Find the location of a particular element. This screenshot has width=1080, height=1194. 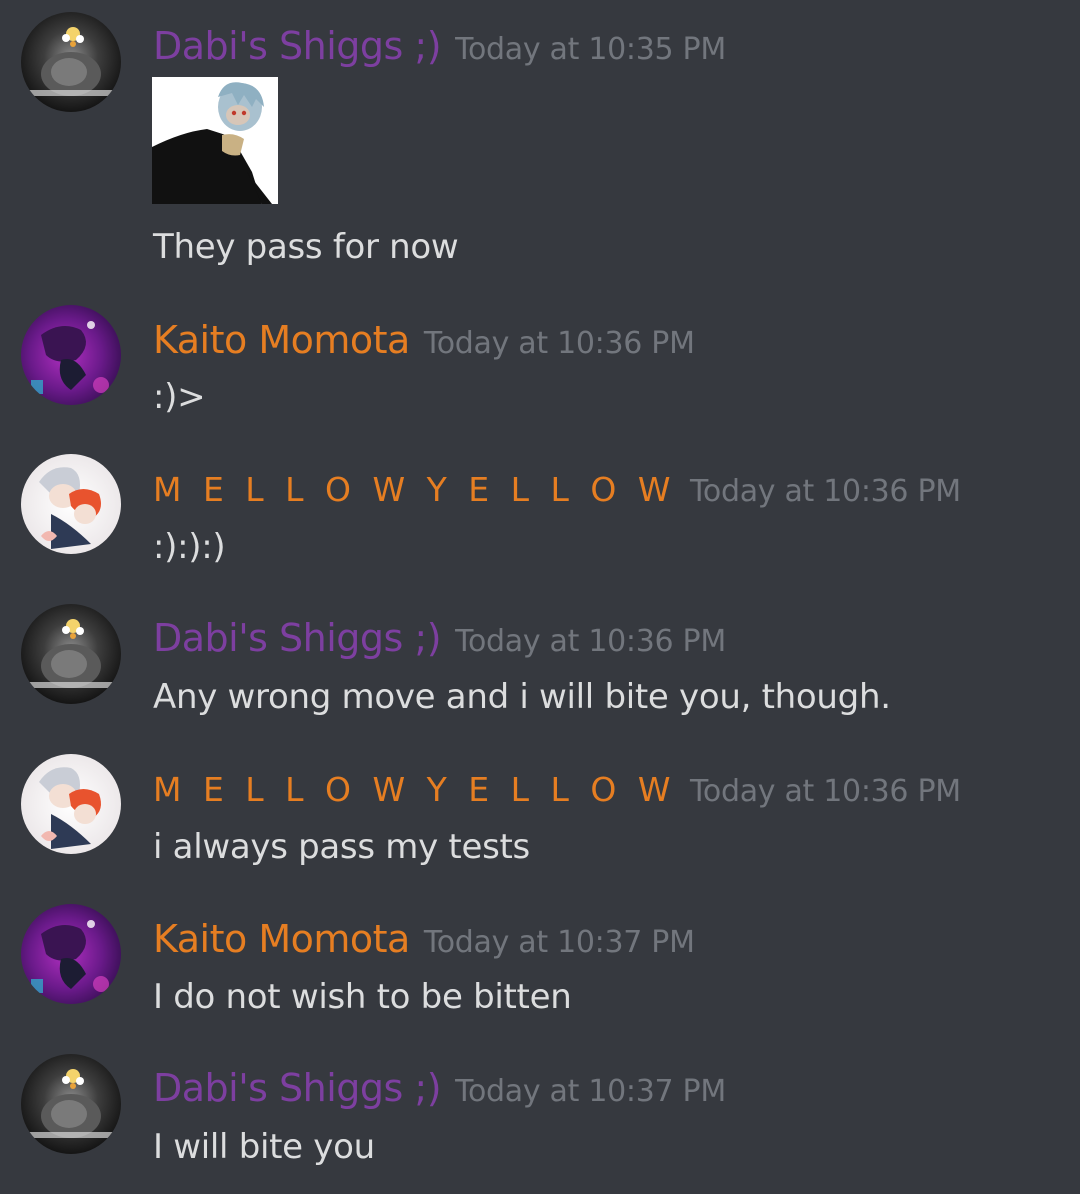

message-text: i always pass my tests is located at coordinates (341, 847).